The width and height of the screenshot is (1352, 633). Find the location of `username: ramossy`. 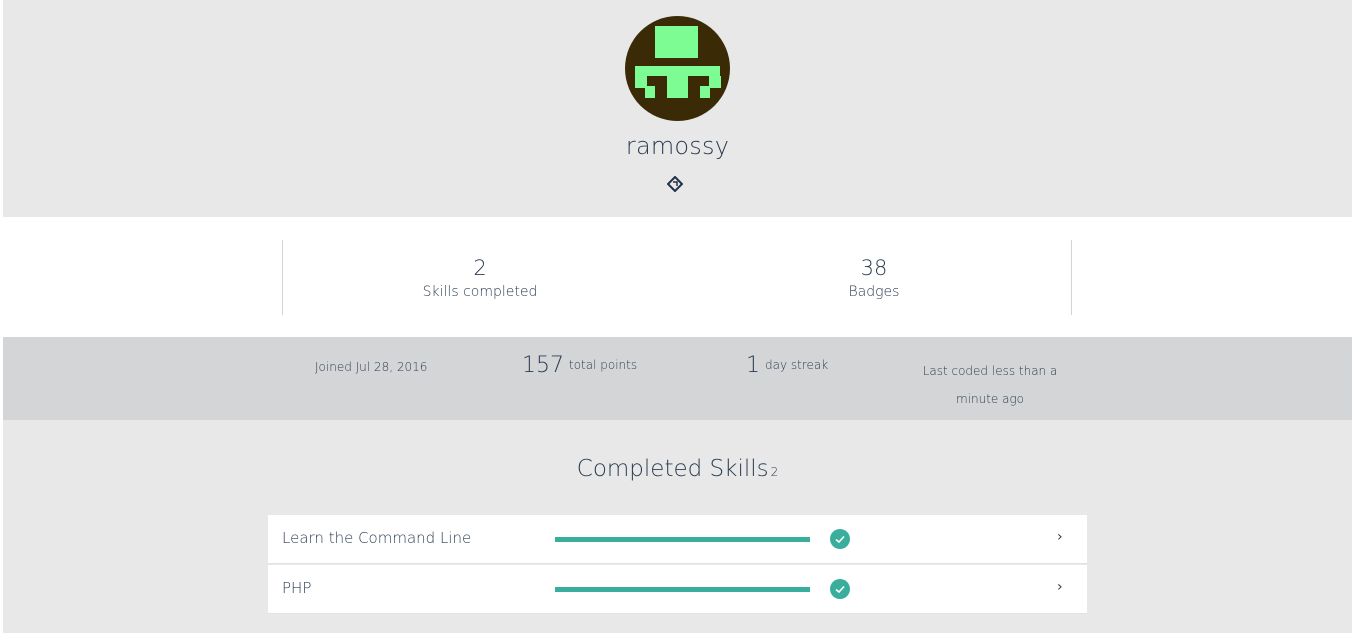

username: ramossy is located at coordinates (677, 146).